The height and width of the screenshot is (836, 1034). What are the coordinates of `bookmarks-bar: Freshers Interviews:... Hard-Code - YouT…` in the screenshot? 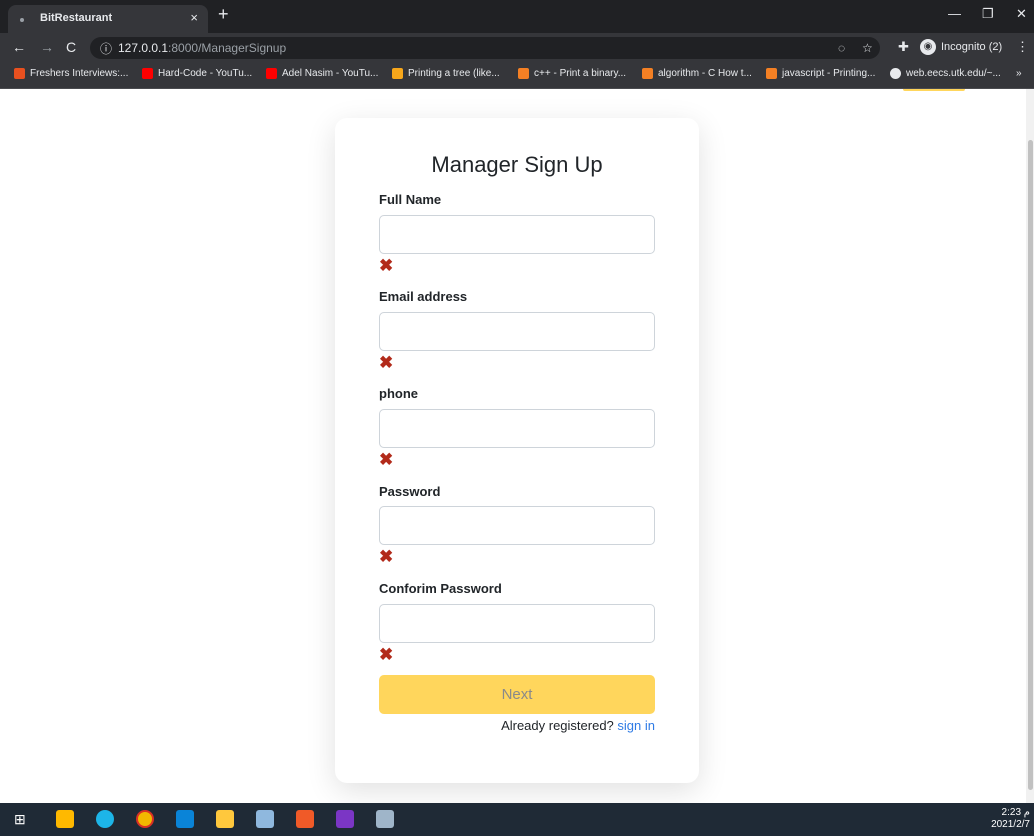 It's located at (517, 76).